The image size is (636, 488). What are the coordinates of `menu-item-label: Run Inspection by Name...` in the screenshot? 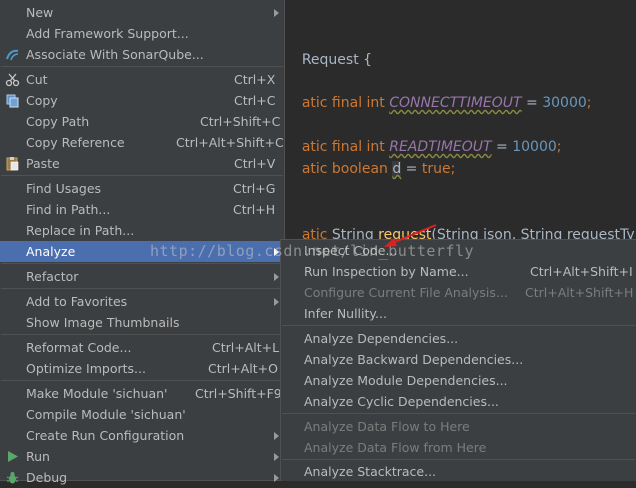 It's located at (386, 271).